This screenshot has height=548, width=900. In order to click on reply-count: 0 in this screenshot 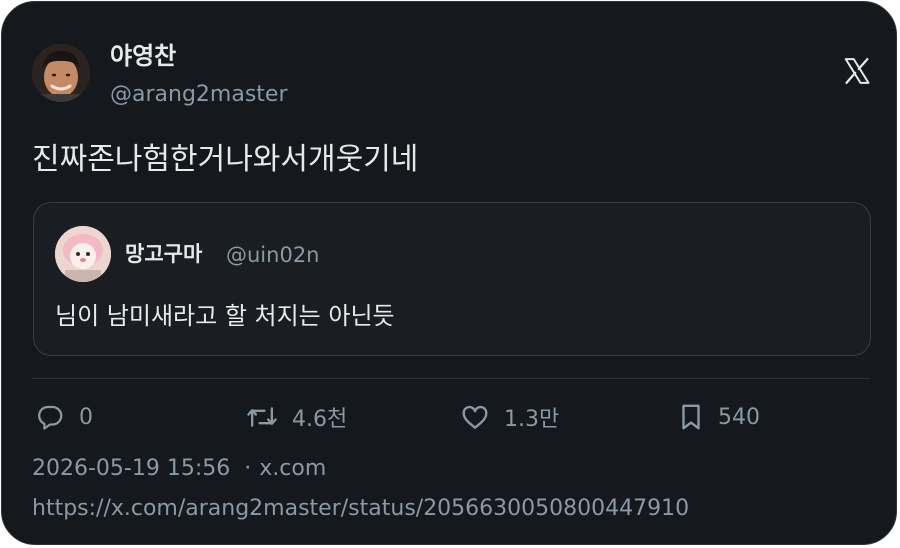, I will do `click(86, 417)`.